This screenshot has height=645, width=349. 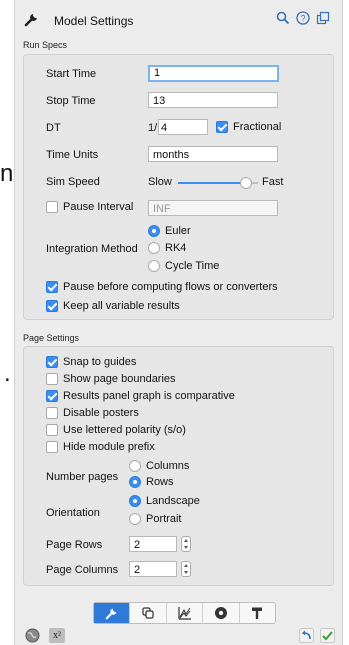 I want to click on slider-knob, so click(x=246, y=183).